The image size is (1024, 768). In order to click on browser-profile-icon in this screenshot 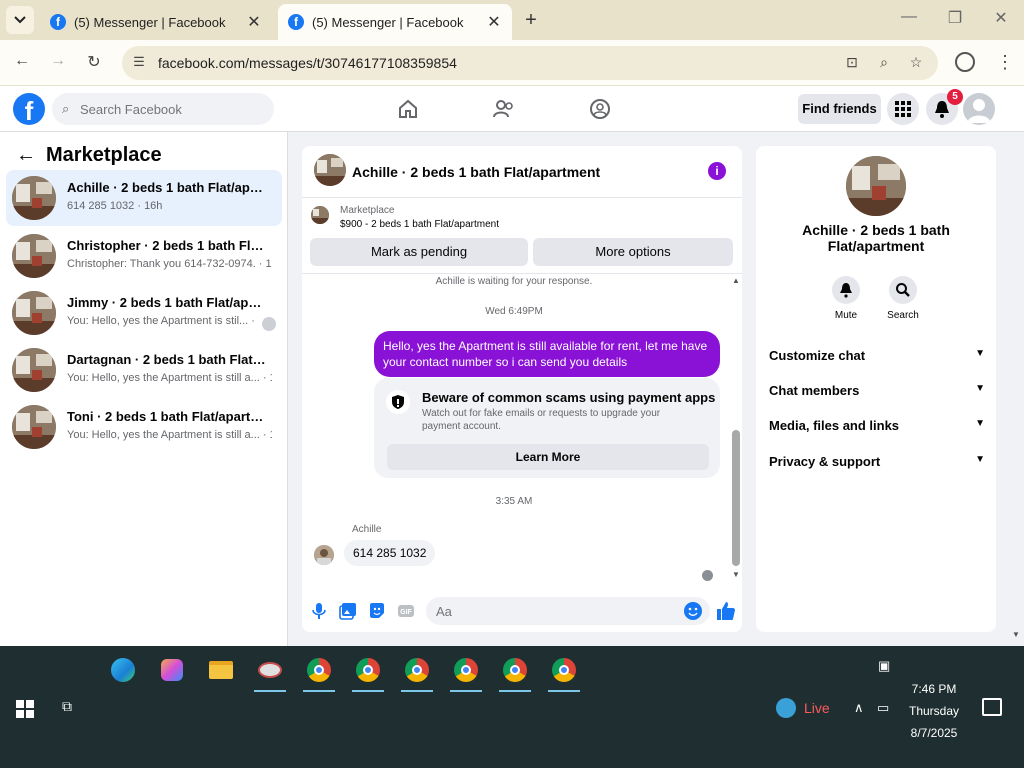, I will do `click(965, 62)`.